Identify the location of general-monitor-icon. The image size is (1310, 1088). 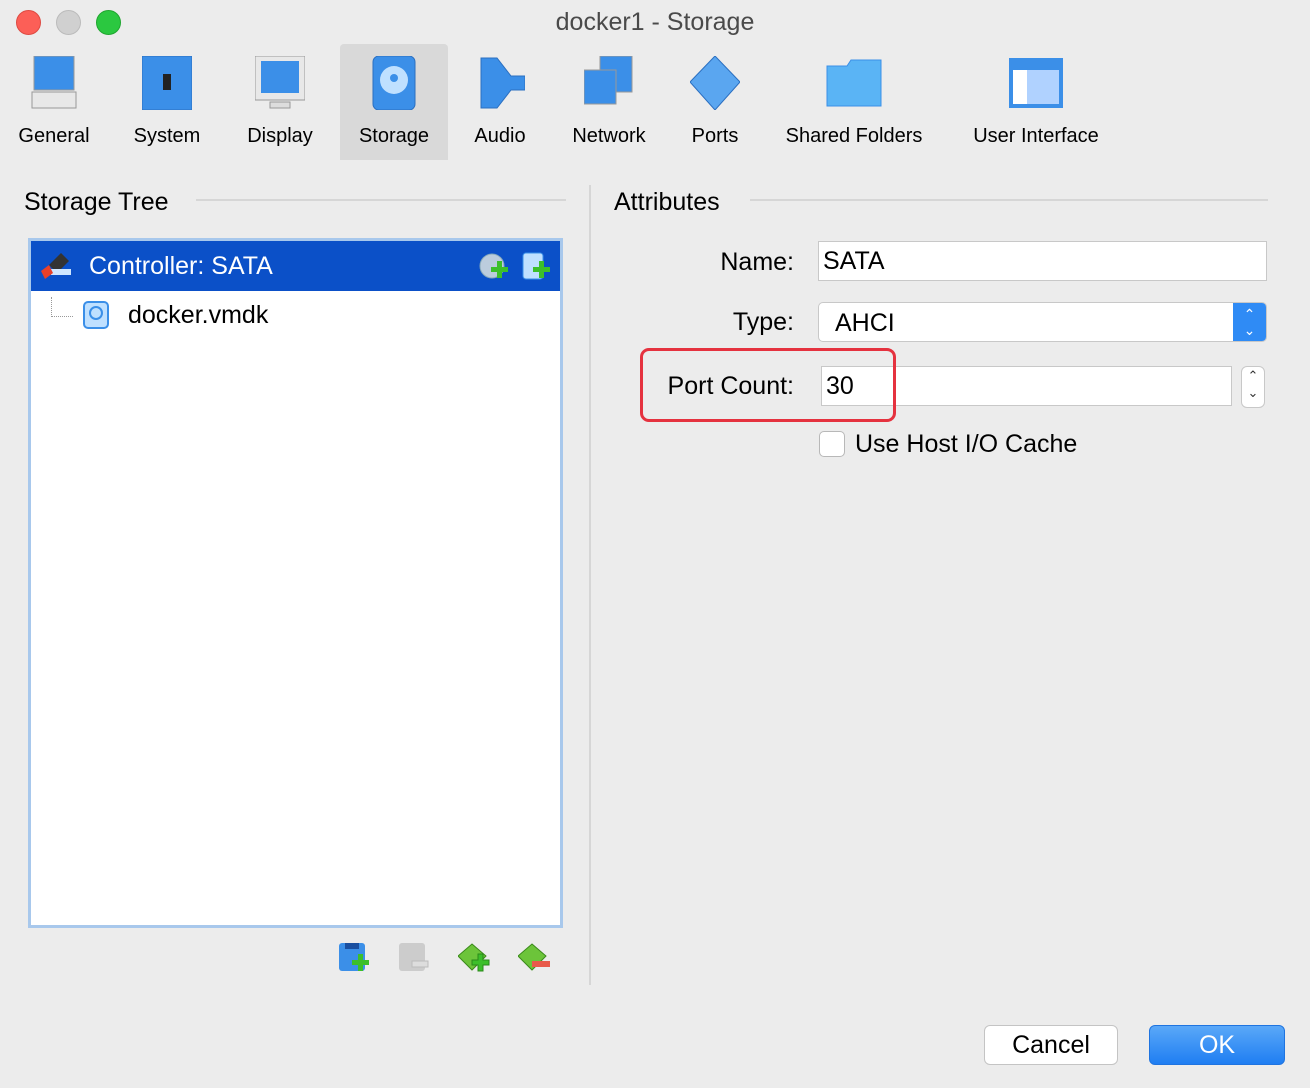
(54, 82).